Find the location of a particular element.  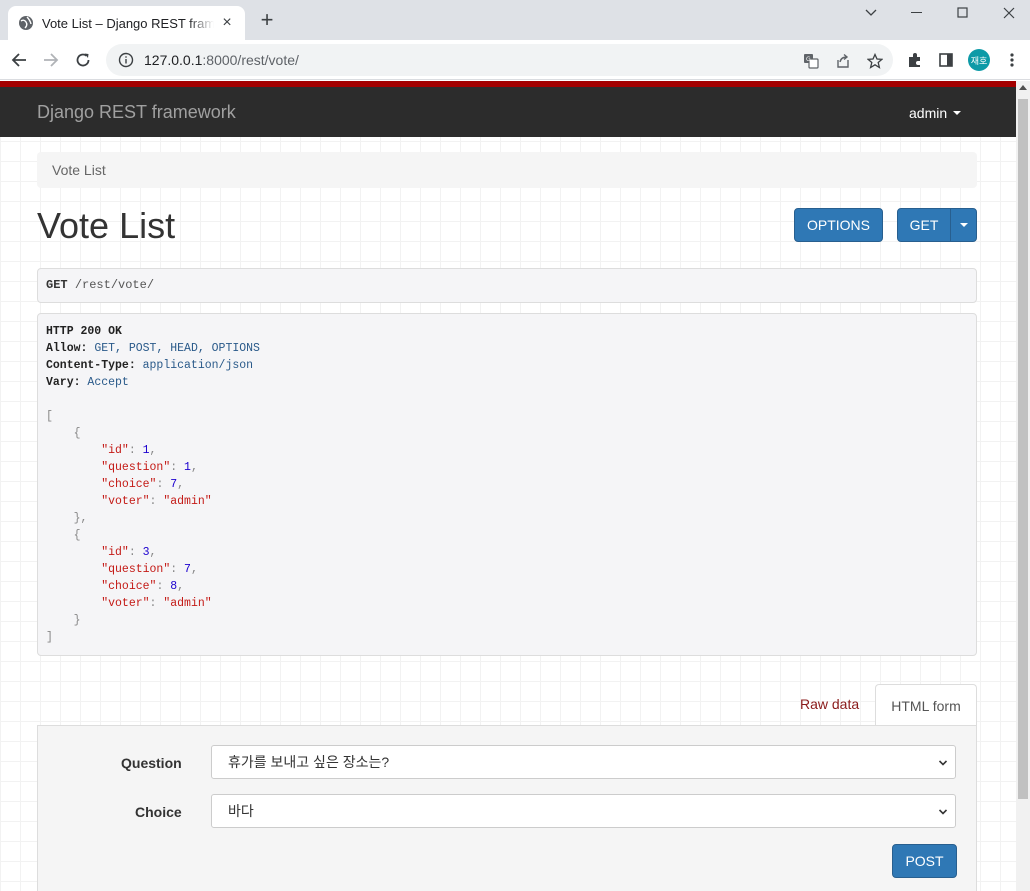

options-button: OPTIONS is located at coordinates (838, 225).